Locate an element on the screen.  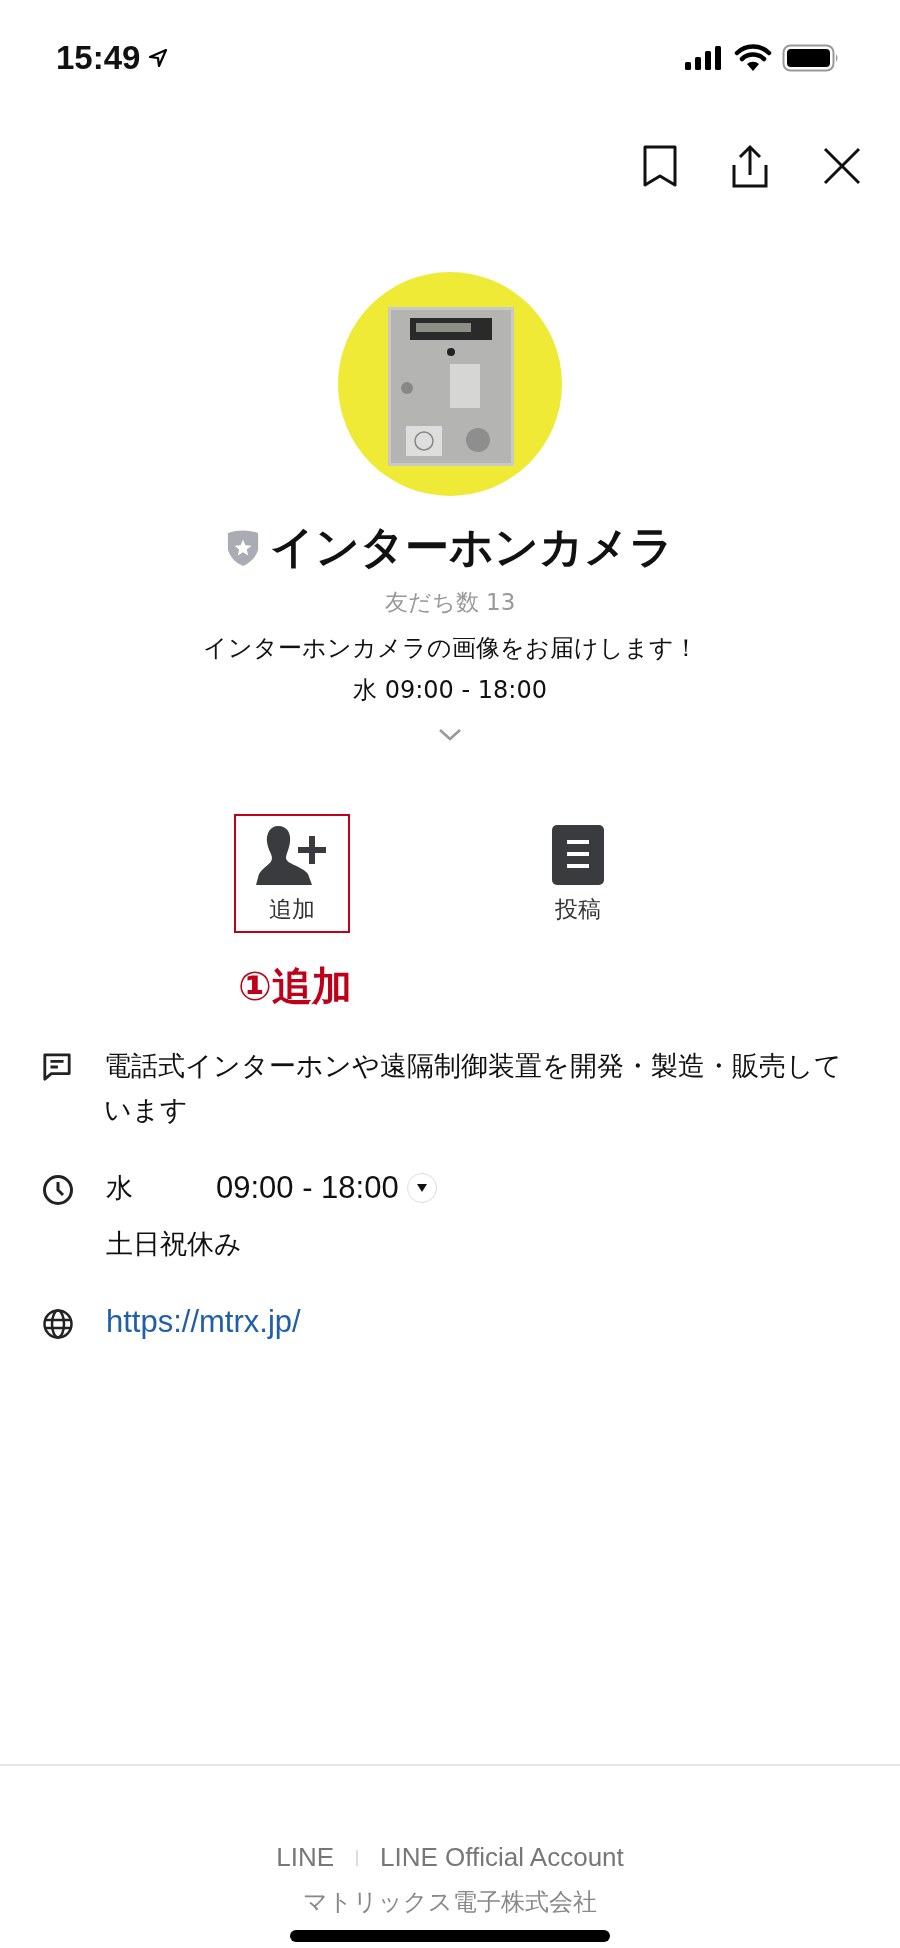
friend-count: 友だち数 13 is located at coordinates (450, 602).